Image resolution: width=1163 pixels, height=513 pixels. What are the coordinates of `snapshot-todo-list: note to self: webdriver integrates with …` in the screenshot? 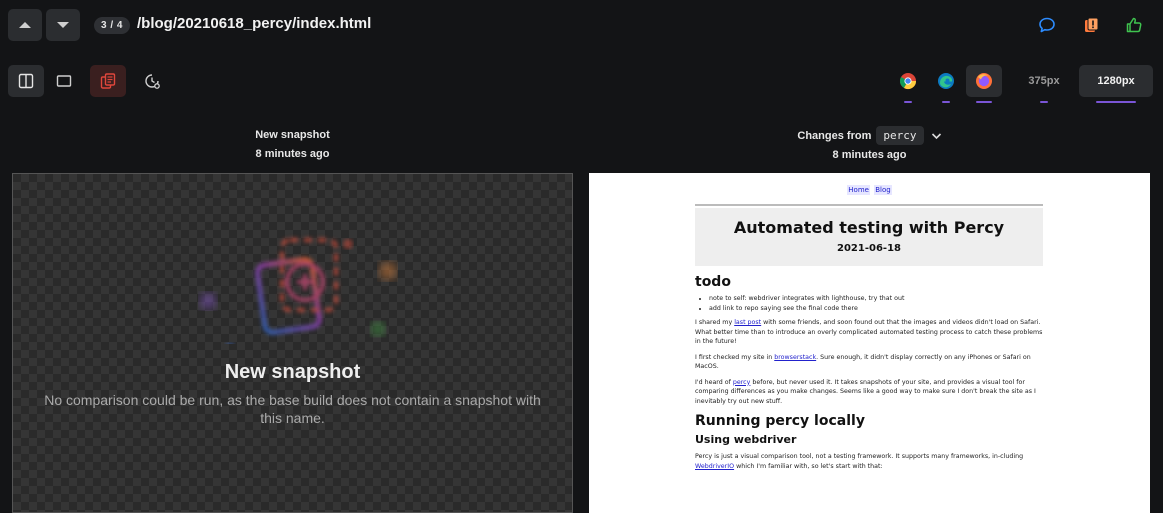 It's located at (876, 303).